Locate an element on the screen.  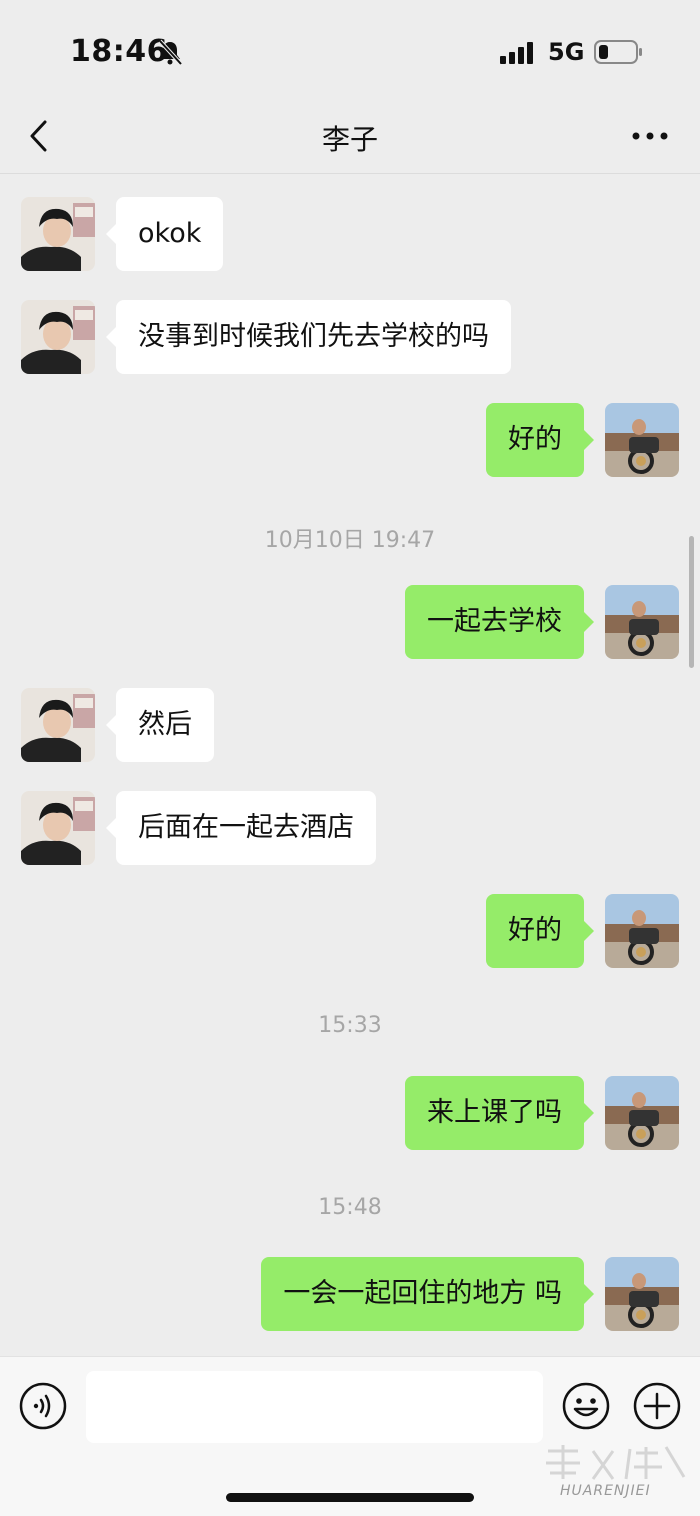
network-type: 5G is located at coordinates (566, 52).